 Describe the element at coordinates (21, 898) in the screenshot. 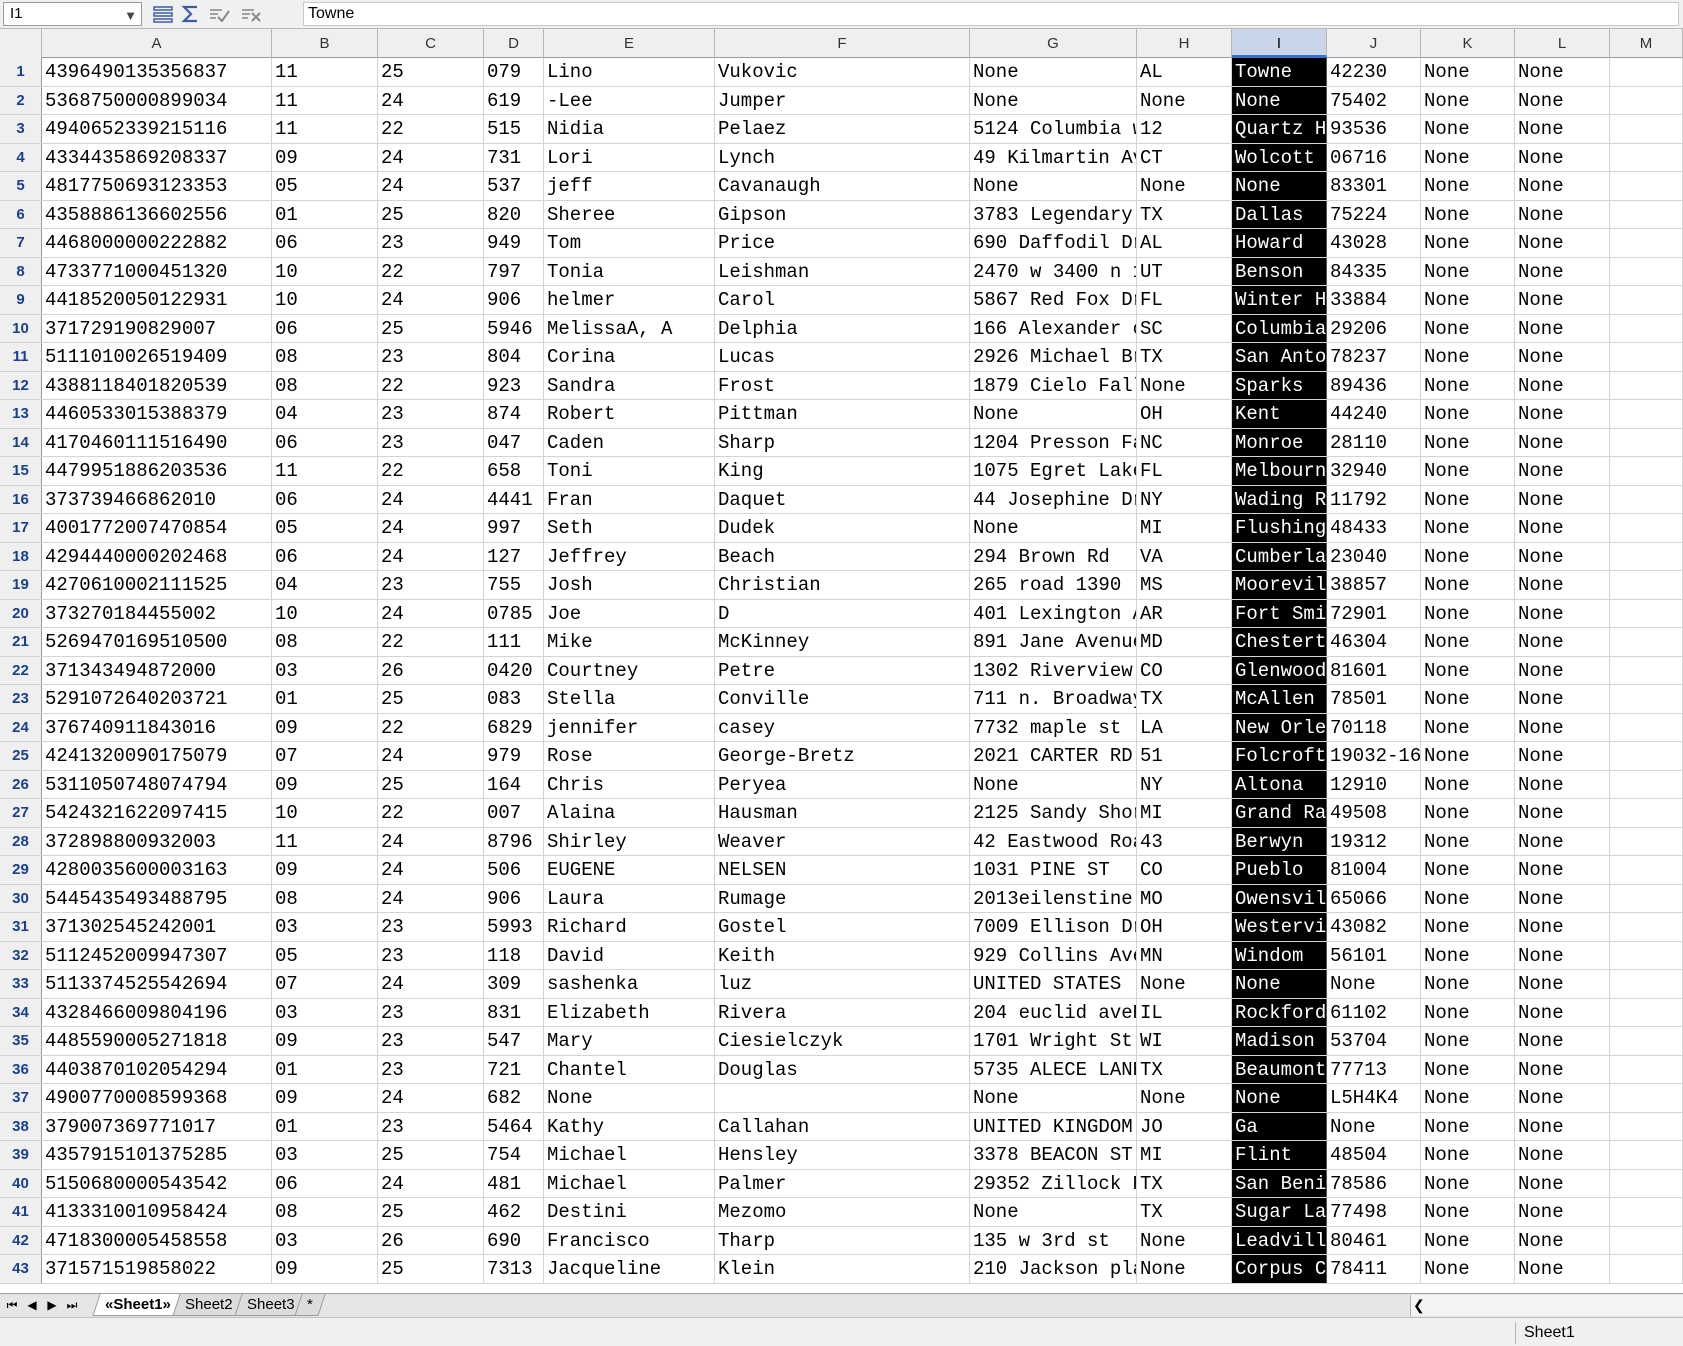

I see `row-header: 30` at that location.